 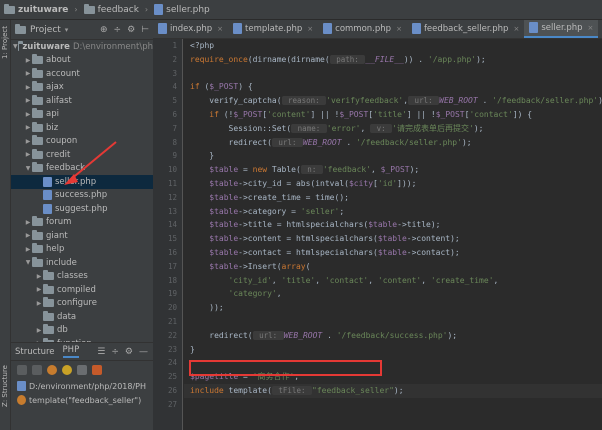 I want to click on tree-item-ajax: ▶ ajax, so click(x=82, y=88).